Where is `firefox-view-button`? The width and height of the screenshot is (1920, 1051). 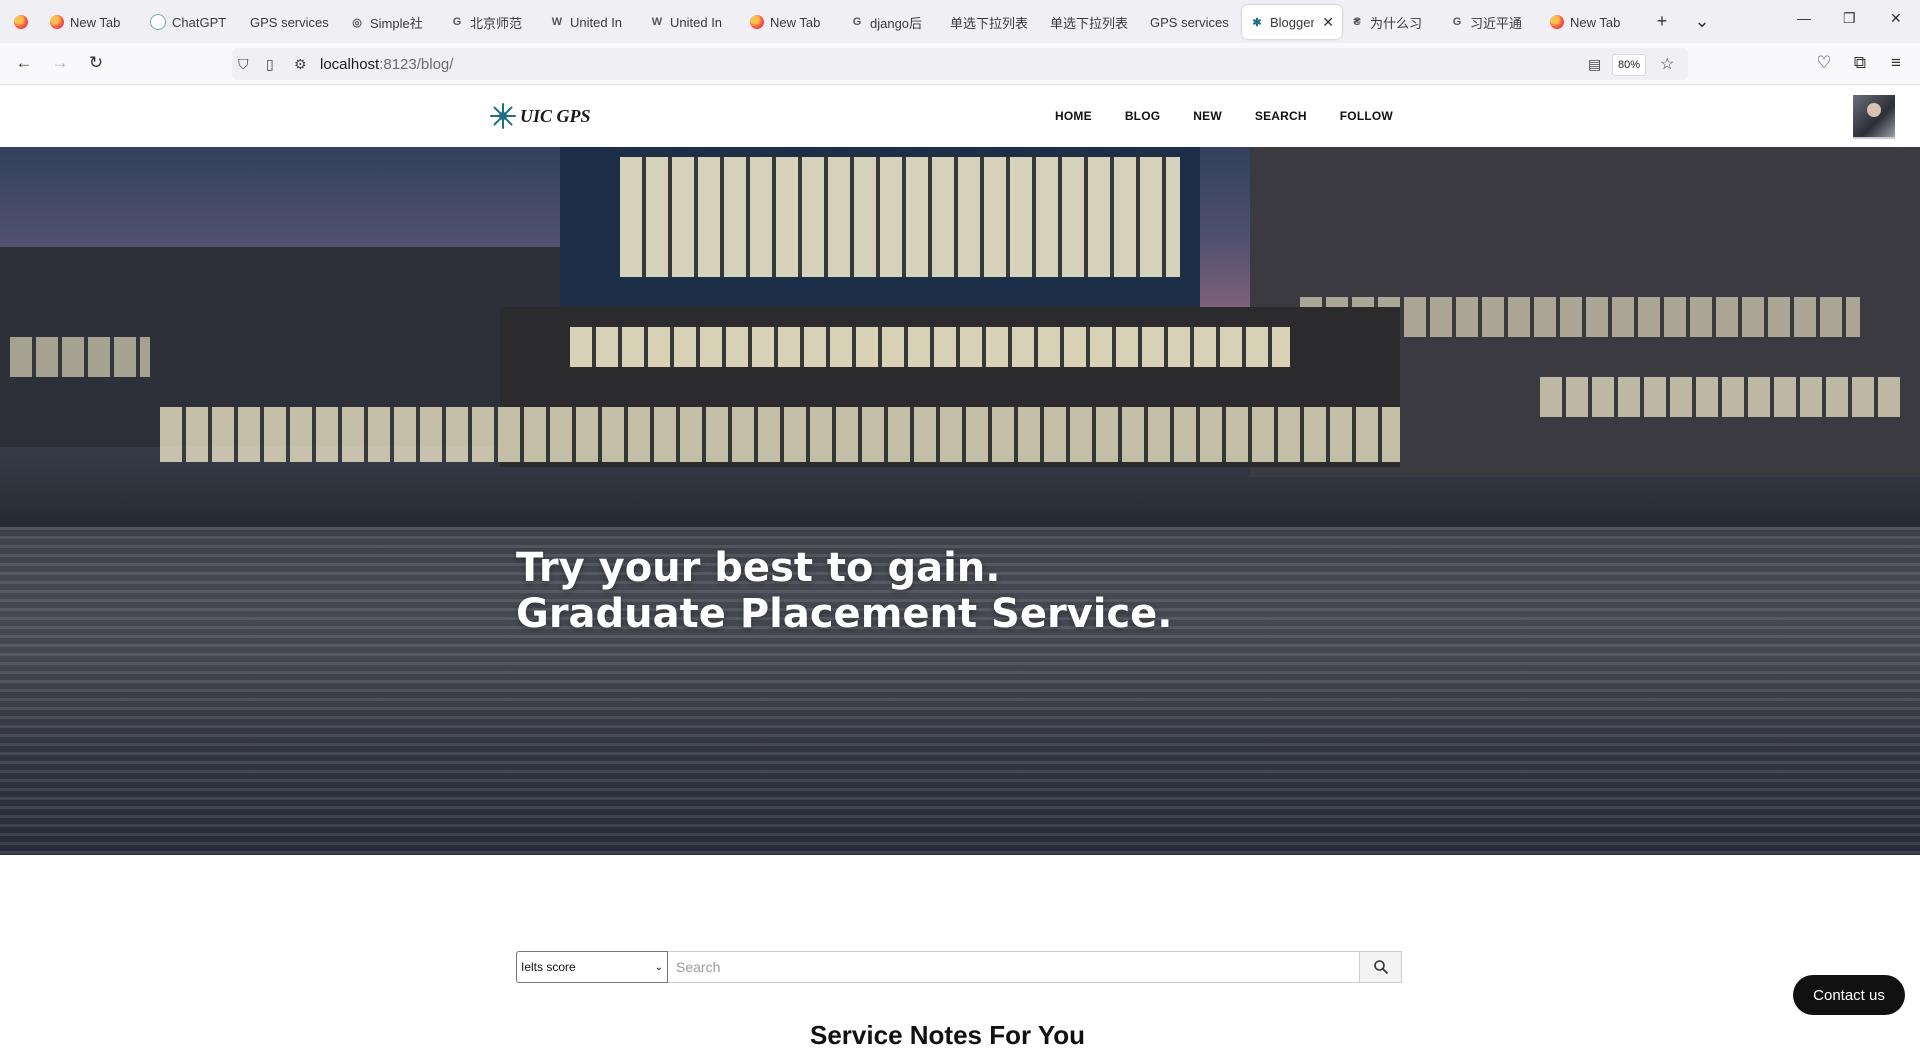 firefox-view-button is located at coordinates (21, 22).